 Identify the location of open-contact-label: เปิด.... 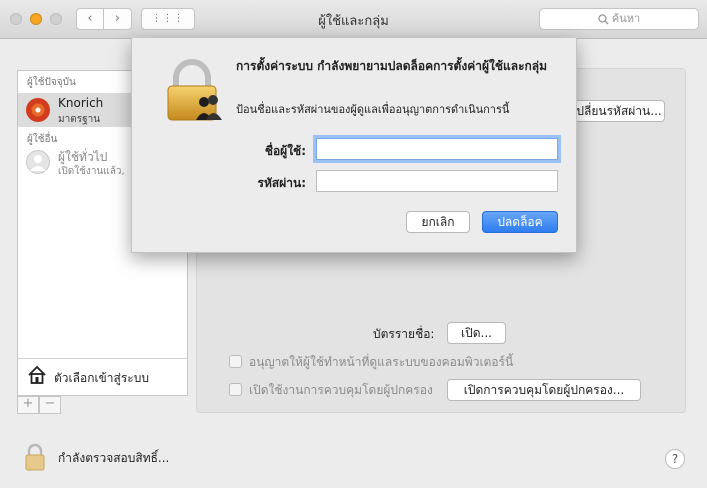
(476, 333).